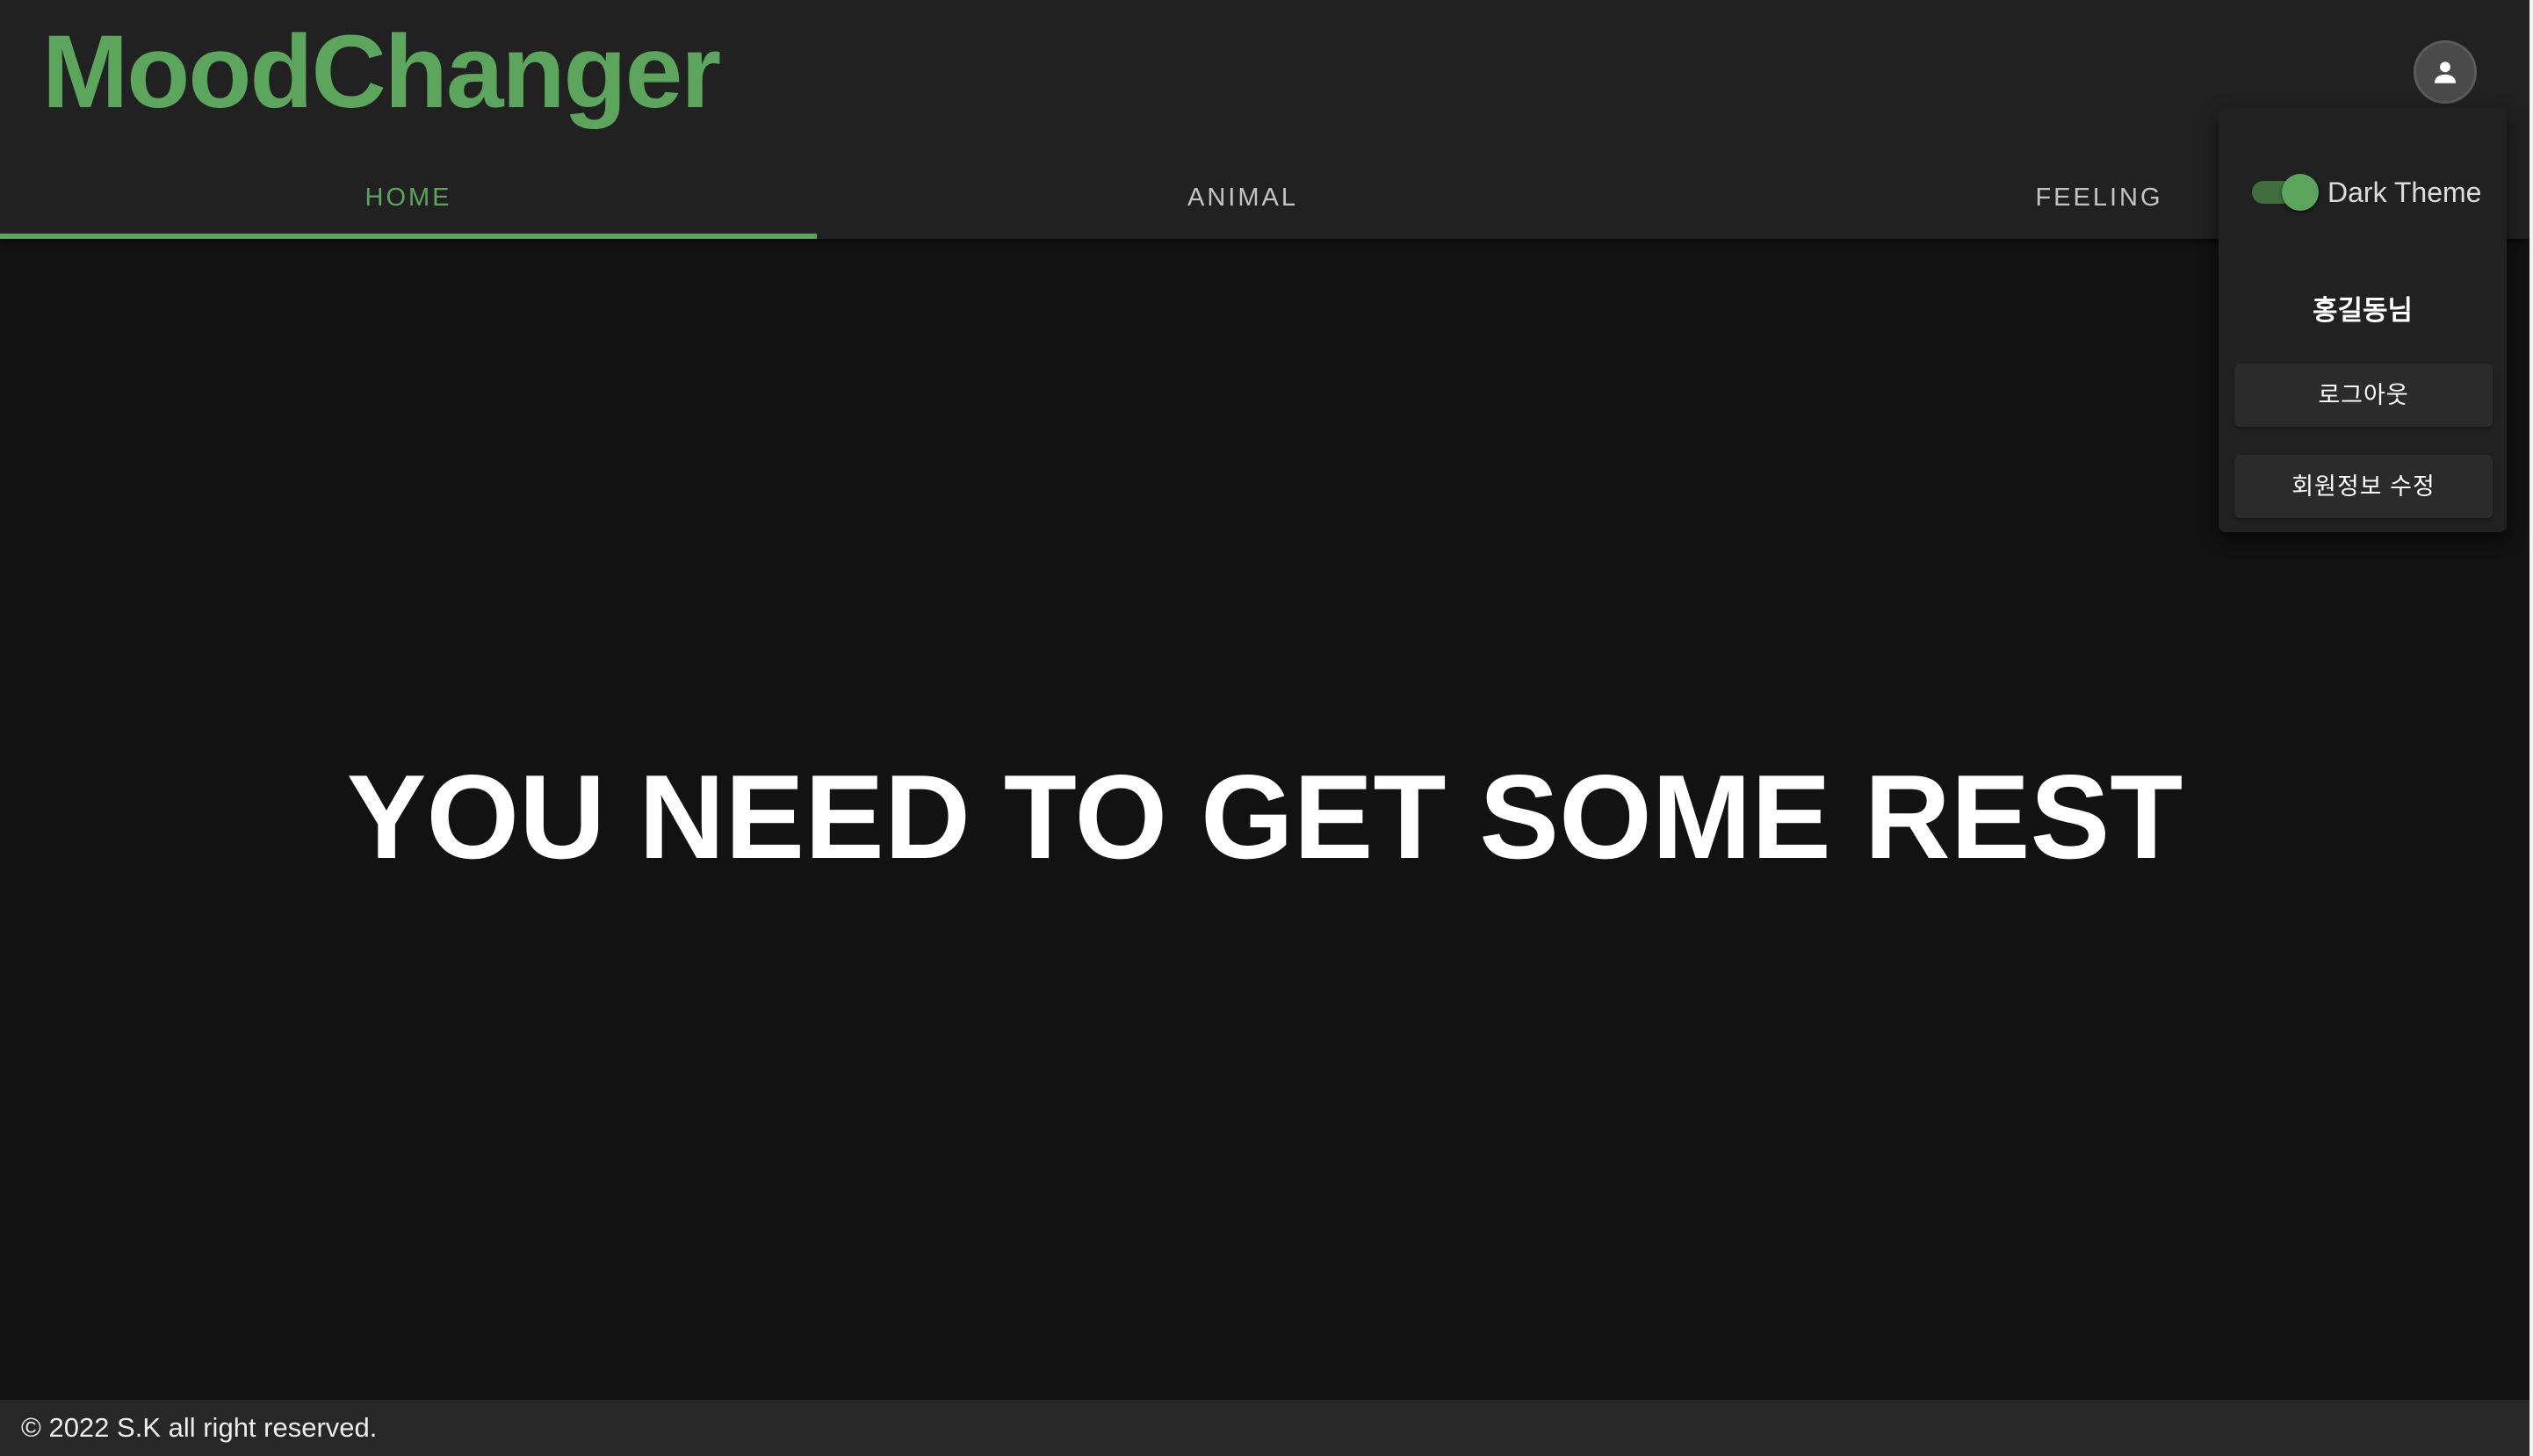 This screenshot has width=2533, height=1456. I want to click on user-dropdown-menu: Dark Theme 홍길동님 로그아웃 회원정보 수정, so click(2363, 319).